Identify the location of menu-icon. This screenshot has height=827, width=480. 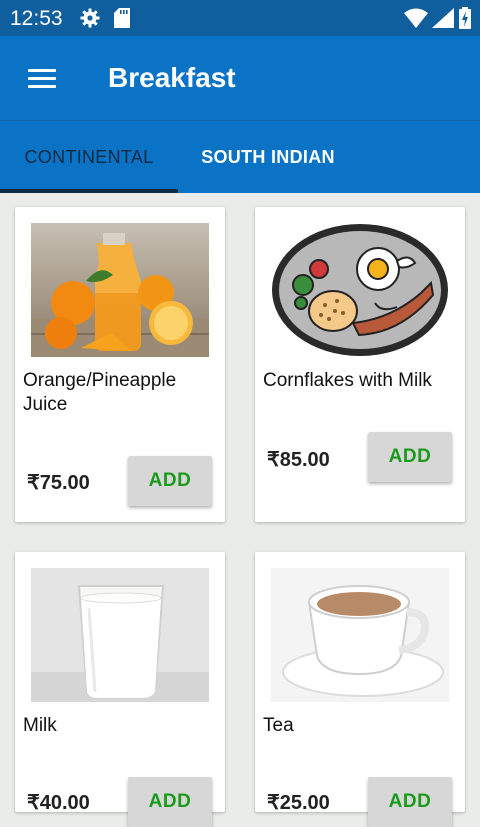
(42, 79).